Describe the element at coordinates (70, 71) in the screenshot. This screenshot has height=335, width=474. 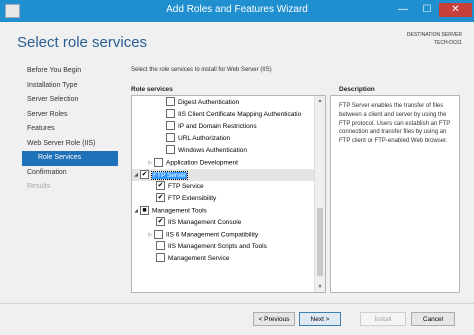
I see `nav-item-before-you-begin: Before You Begin` at that location.